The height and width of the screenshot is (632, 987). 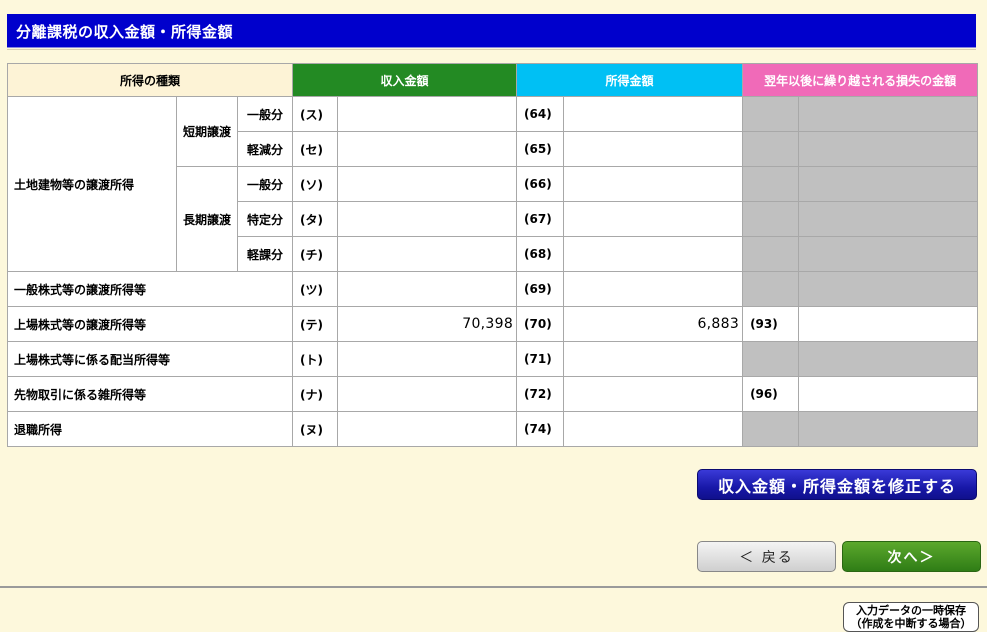 What do you see at coordinates (207, 219) in the screenshot?
I see `long-term-label: 長期譲渡` at bounding box center [207, 219].